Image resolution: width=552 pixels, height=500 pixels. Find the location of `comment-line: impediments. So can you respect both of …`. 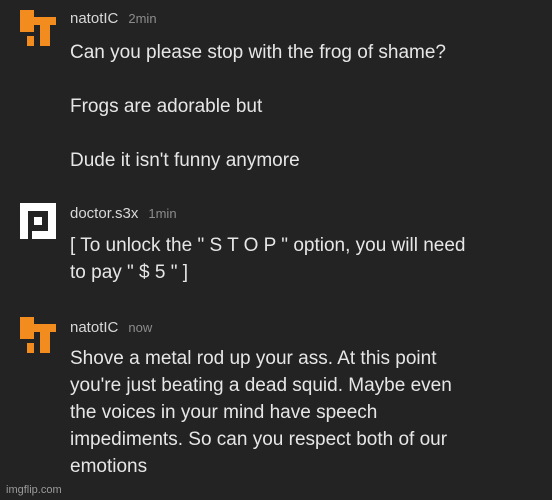

comment-line: impediments. So can you respect both of … is located at coordinates (259, 439).